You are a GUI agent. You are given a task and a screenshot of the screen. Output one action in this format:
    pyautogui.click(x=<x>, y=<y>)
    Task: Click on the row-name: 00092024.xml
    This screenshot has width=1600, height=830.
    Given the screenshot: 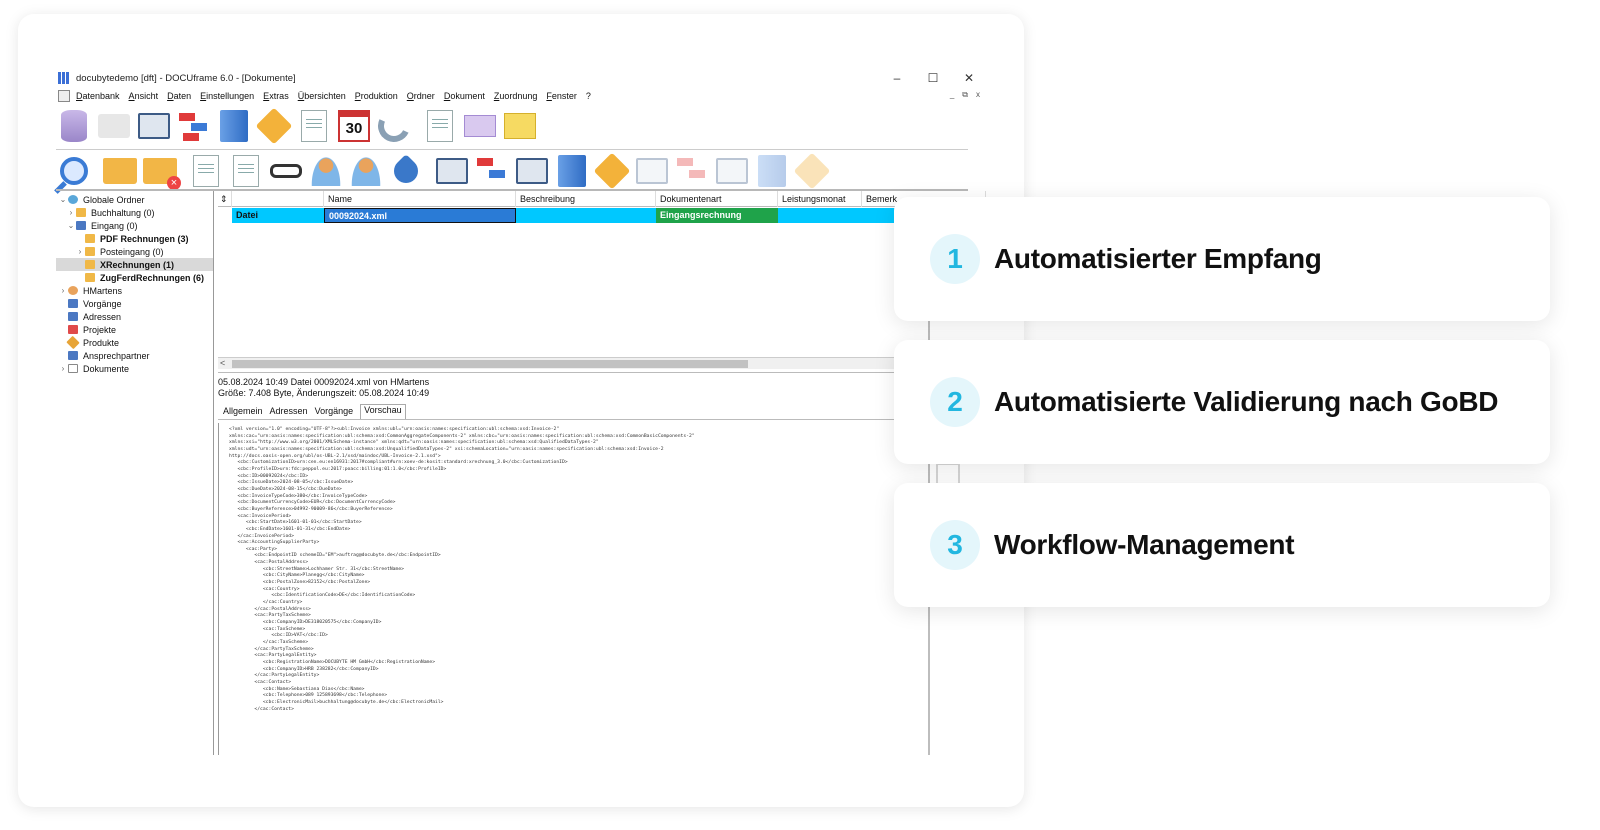 What is the action you would take?
    pyautogui.click(x=420, y=215)
    